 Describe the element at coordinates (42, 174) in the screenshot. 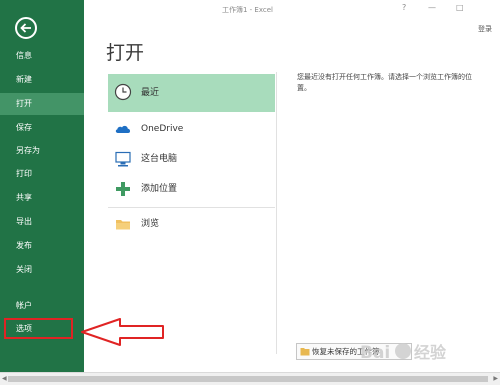

I see `sidebar-item-print: 打印` at that location.